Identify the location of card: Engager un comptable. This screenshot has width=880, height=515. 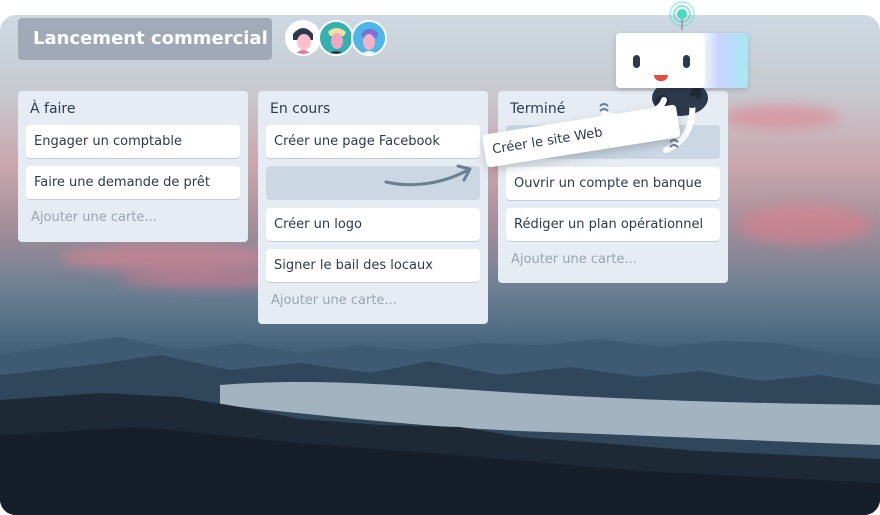
(133, 141).